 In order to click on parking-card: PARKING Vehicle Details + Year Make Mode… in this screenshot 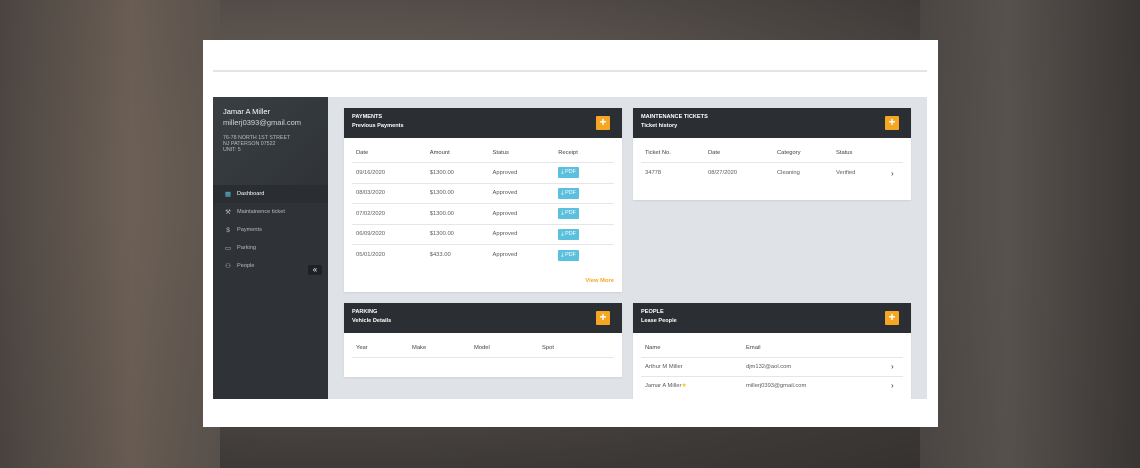, I will do `click(483, 340)`.